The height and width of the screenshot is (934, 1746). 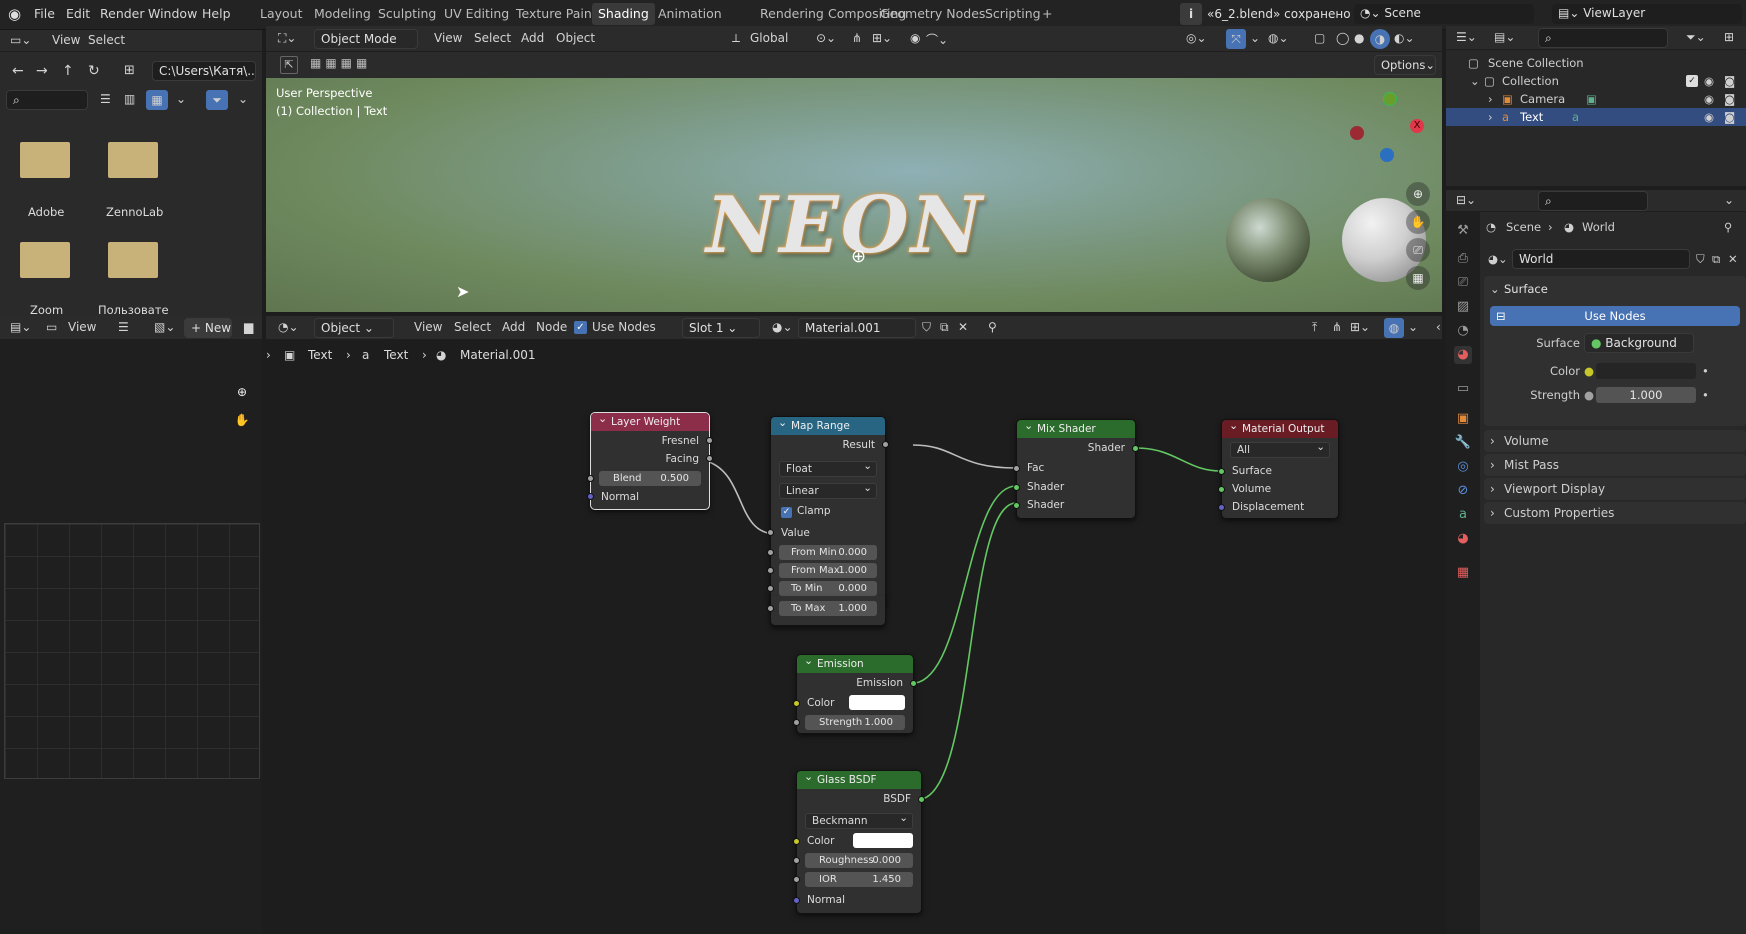 What do you see at coordinates (1498, 259) in the screenshot?
I see `world-browse-icon: ◕⌄` at bounding box center [1498, 259].